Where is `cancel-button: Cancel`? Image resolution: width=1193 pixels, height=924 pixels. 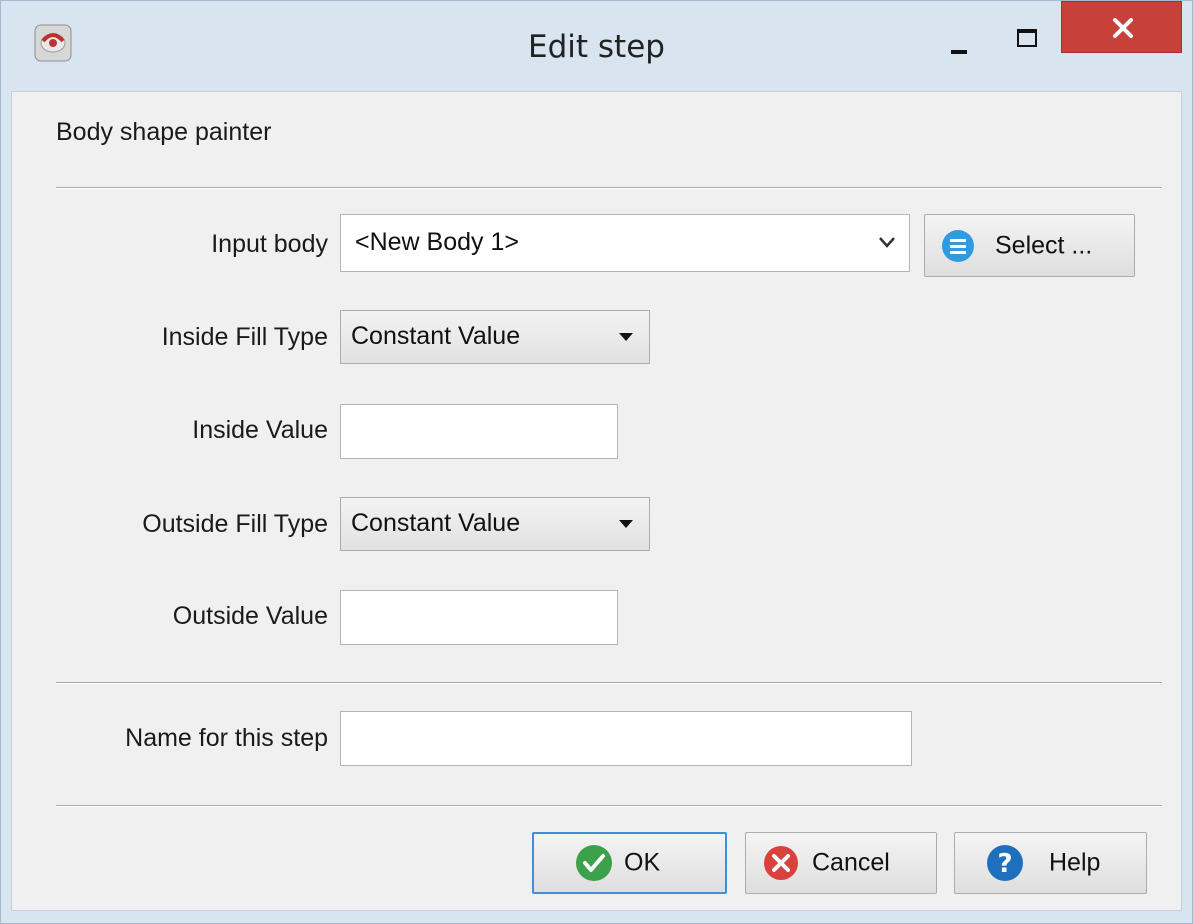 cancel-button: Cancel is located at coordinates (841, 863).